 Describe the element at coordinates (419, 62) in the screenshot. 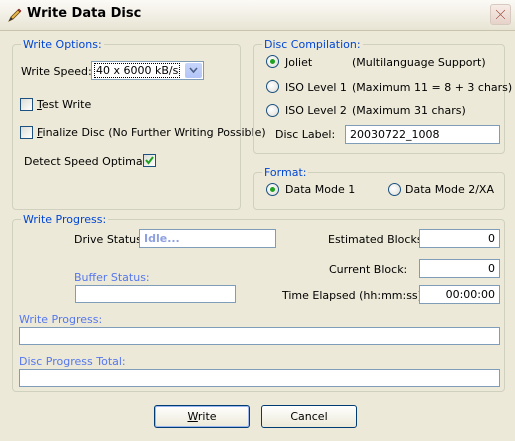

I see `joliet-desc: (Multilanguage Support)` at that location.